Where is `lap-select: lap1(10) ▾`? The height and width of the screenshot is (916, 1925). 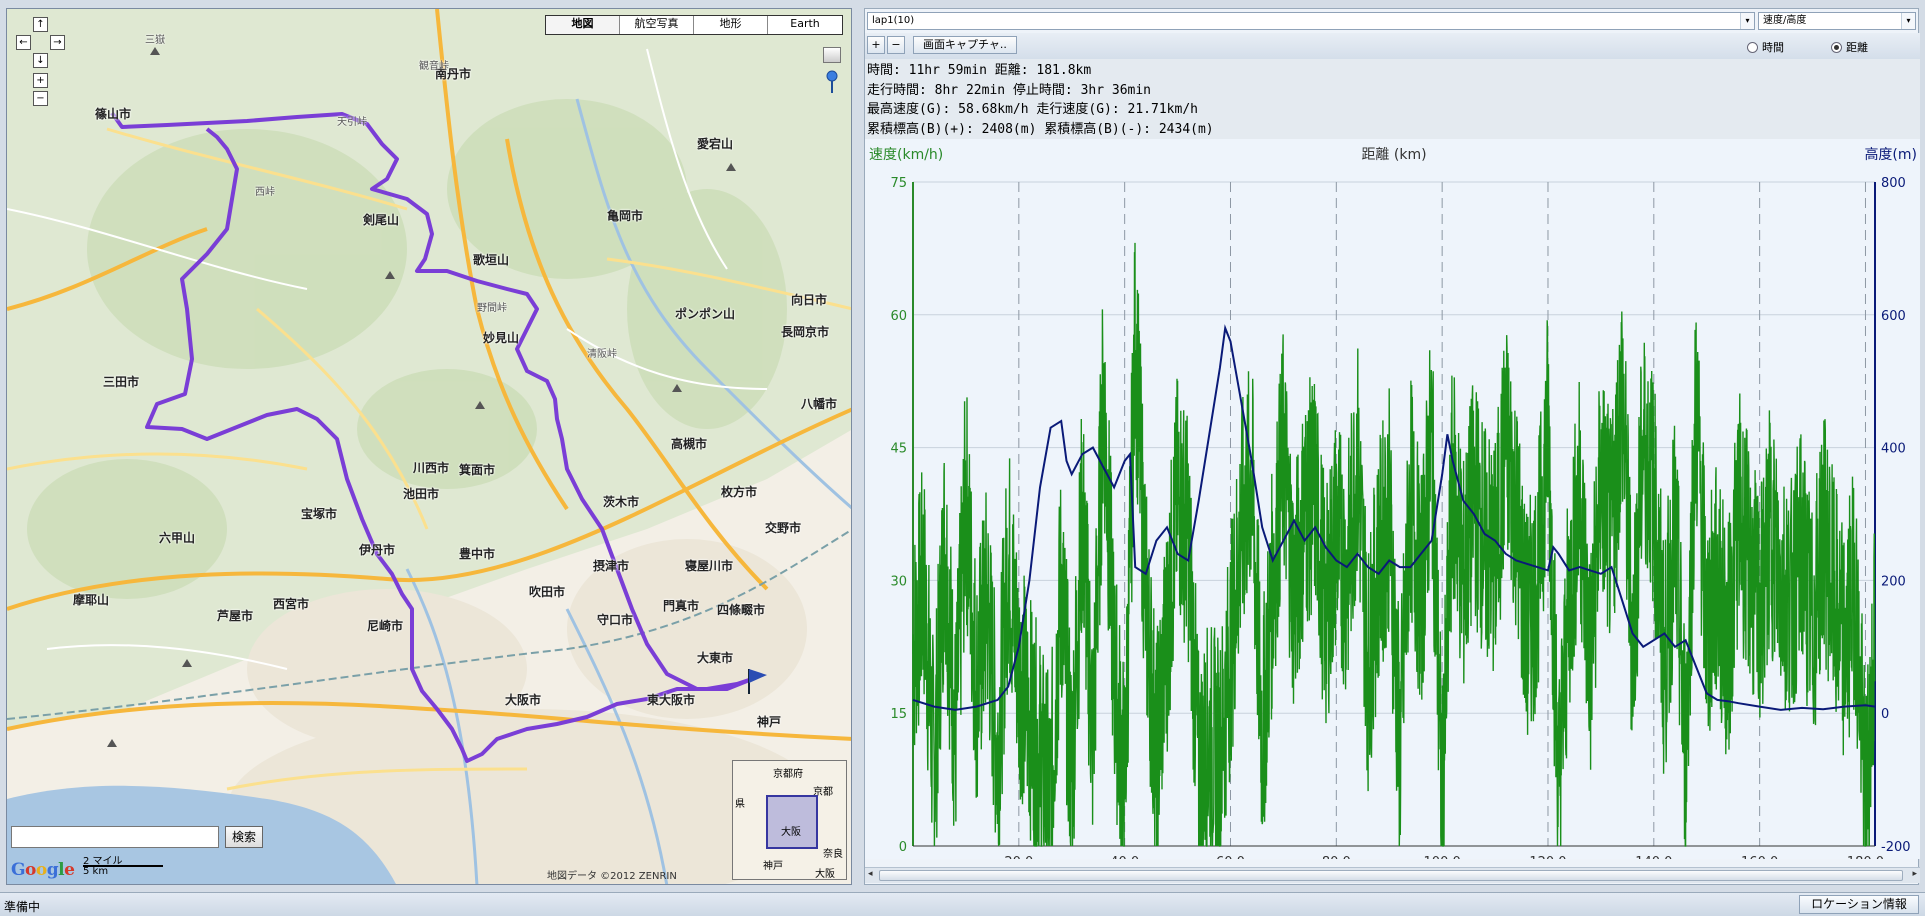
lap-select: lap1(10) ▾ is located at coordinates (1311, 21).